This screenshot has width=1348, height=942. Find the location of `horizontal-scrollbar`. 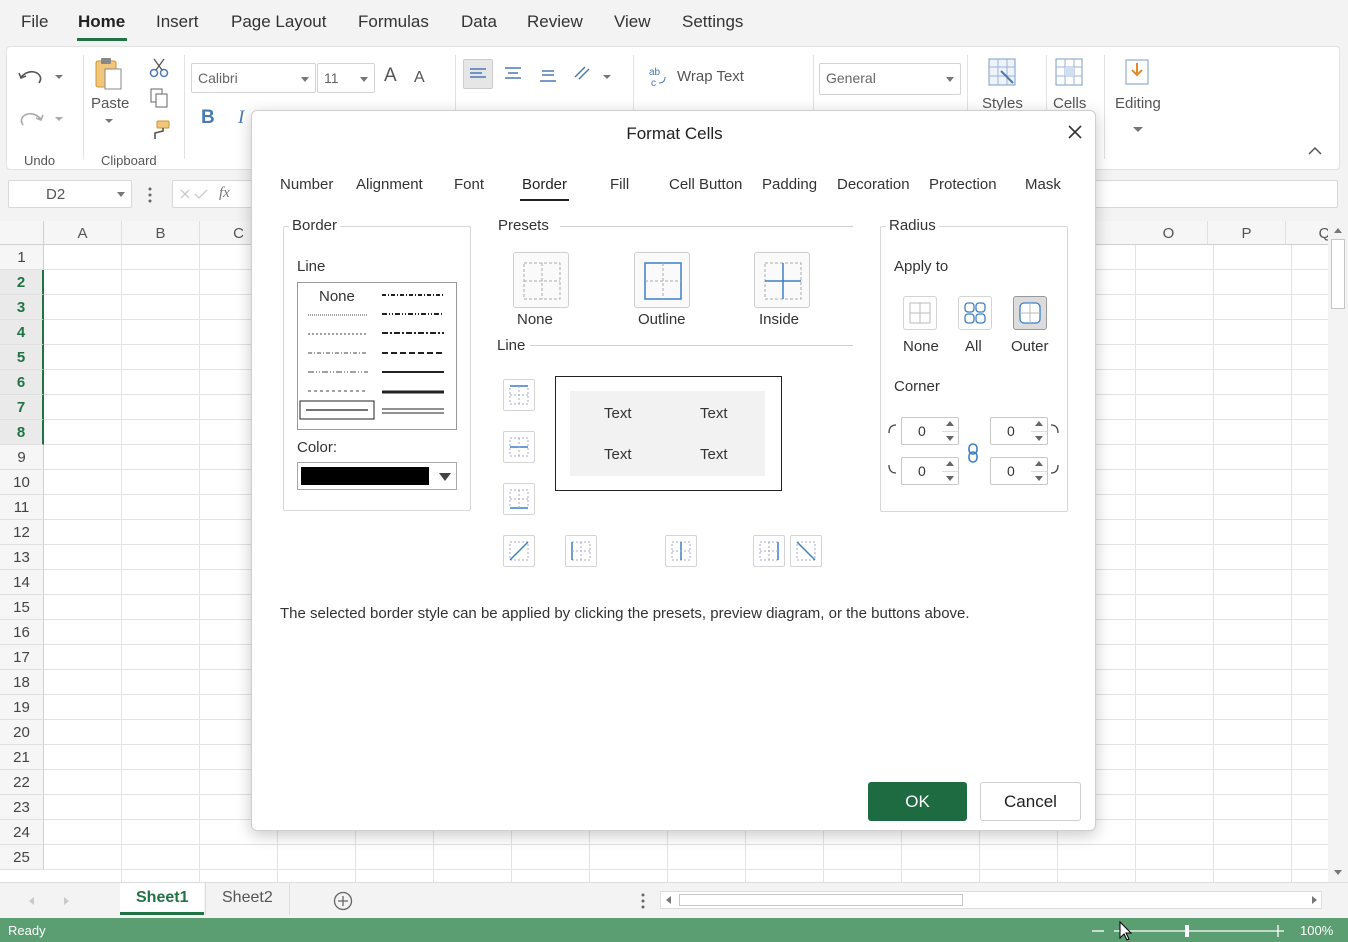

horizontal-scrollbar is located at coordinates (991, 900).